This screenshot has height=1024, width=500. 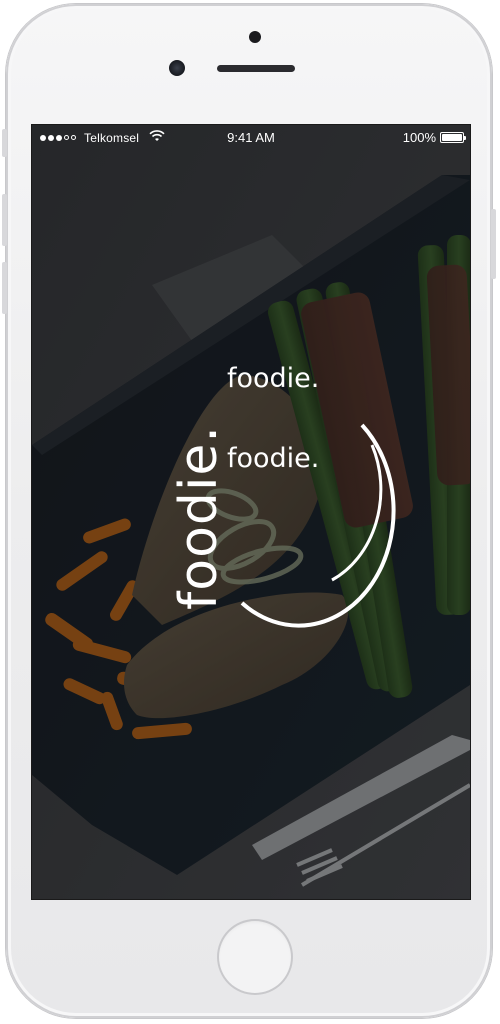 What do you see at coordinates (493, 244) in the screenshot?
I see `power-button` at bounding box center [493, 244].